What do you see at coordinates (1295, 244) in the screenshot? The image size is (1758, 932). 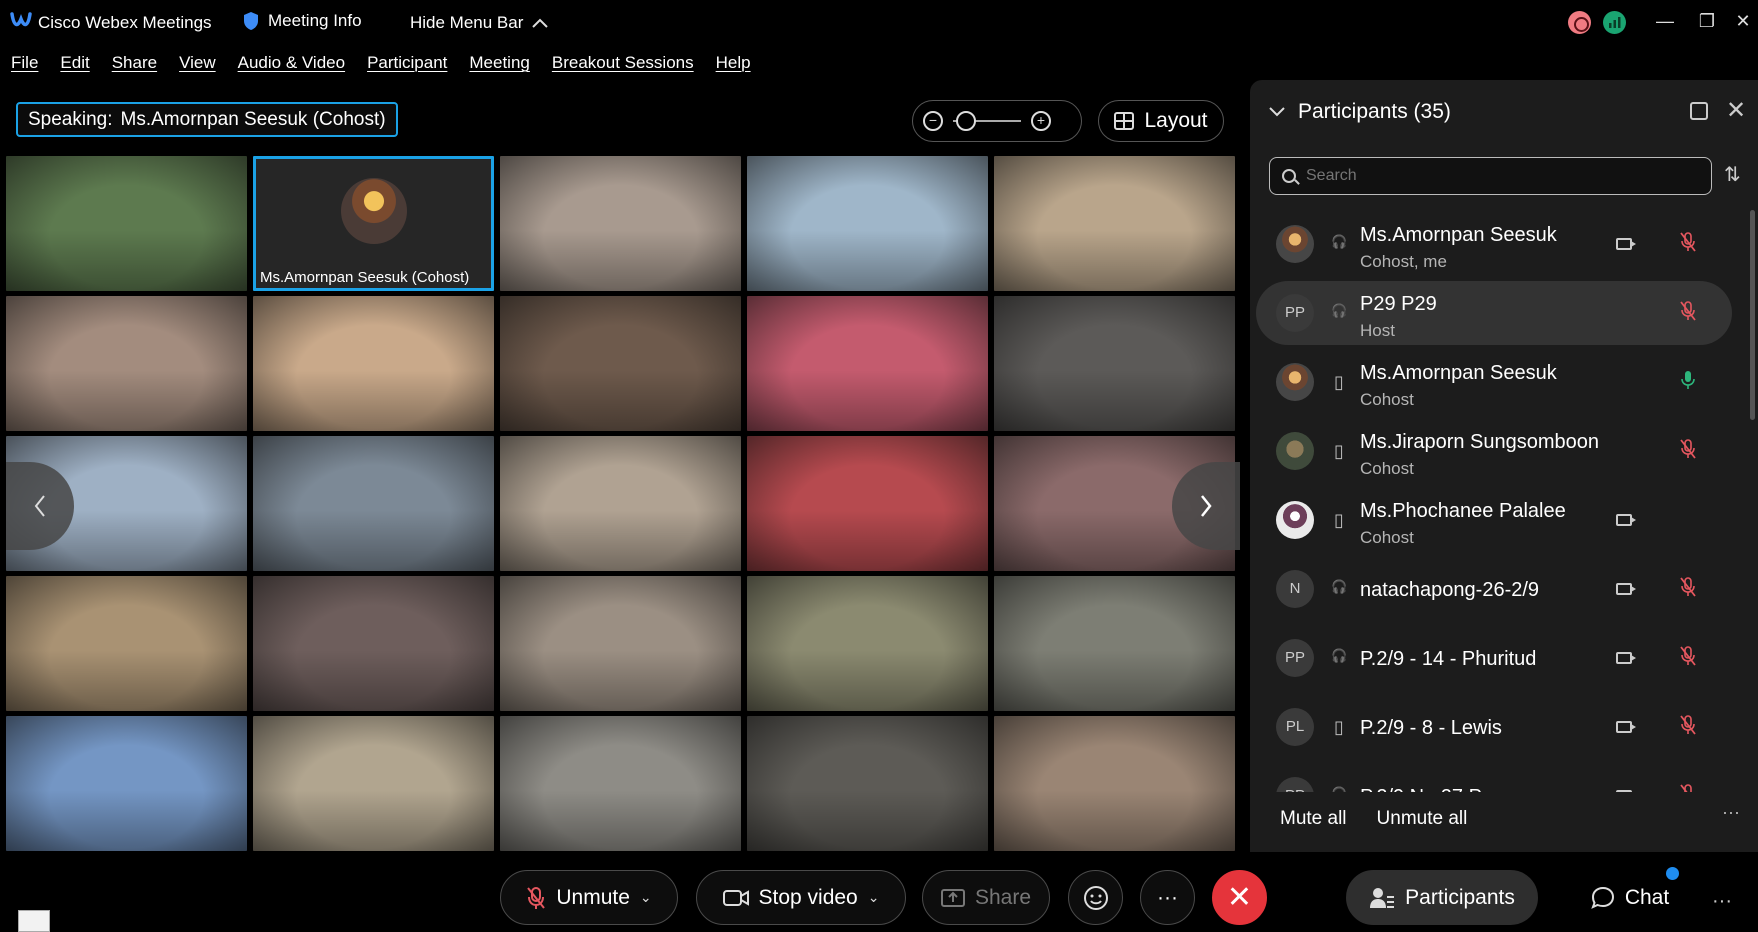 I see `avatar` at bounding box center [1295, 244].